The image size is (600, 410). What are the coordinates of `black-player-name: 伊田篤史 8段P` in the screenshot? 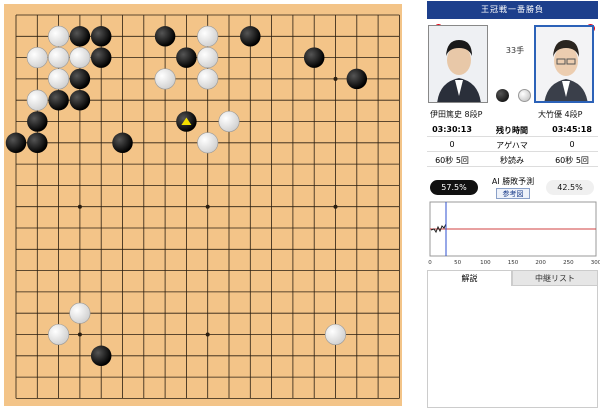 It's located at (456, 114).